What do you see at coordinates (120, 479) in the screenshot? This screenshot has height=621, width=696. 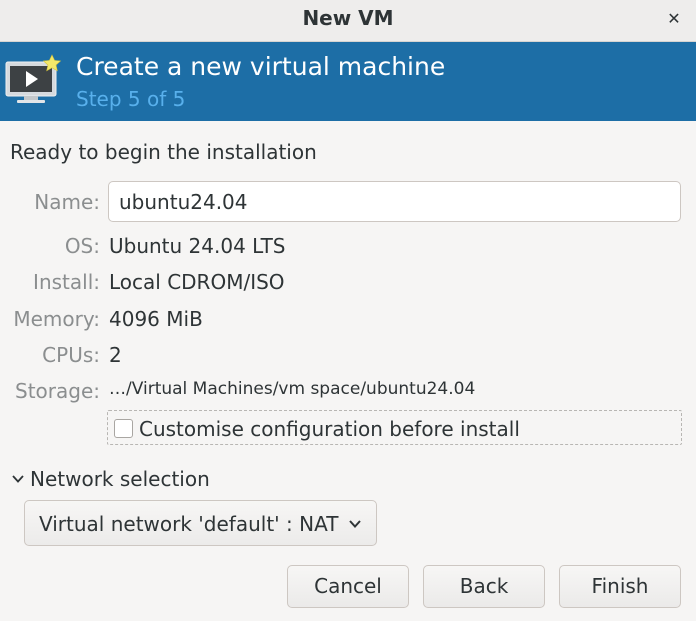 I see `network-selection-label: Network selection` at bounding box center [120, 479].